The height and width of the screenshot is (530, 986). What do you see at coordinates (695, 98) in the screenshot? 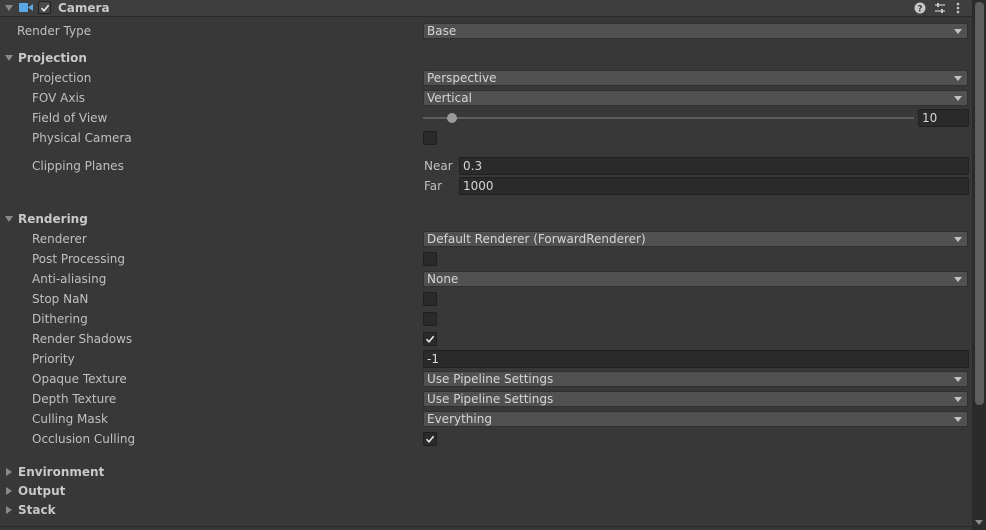
I see `fov-axis-dropdown: Vertical` at bounding box center [695, 98].